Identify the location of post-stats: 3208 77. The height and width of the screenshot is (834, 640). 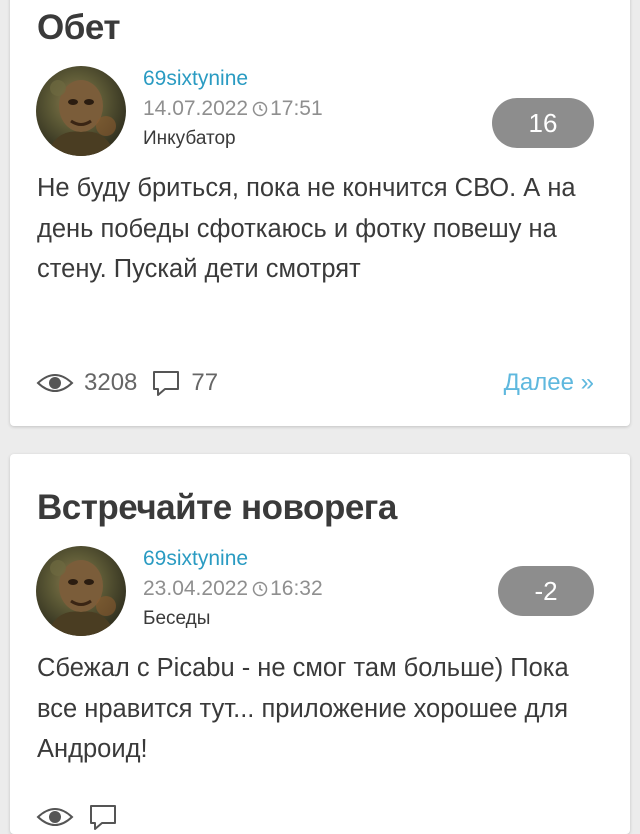
(134, 383).